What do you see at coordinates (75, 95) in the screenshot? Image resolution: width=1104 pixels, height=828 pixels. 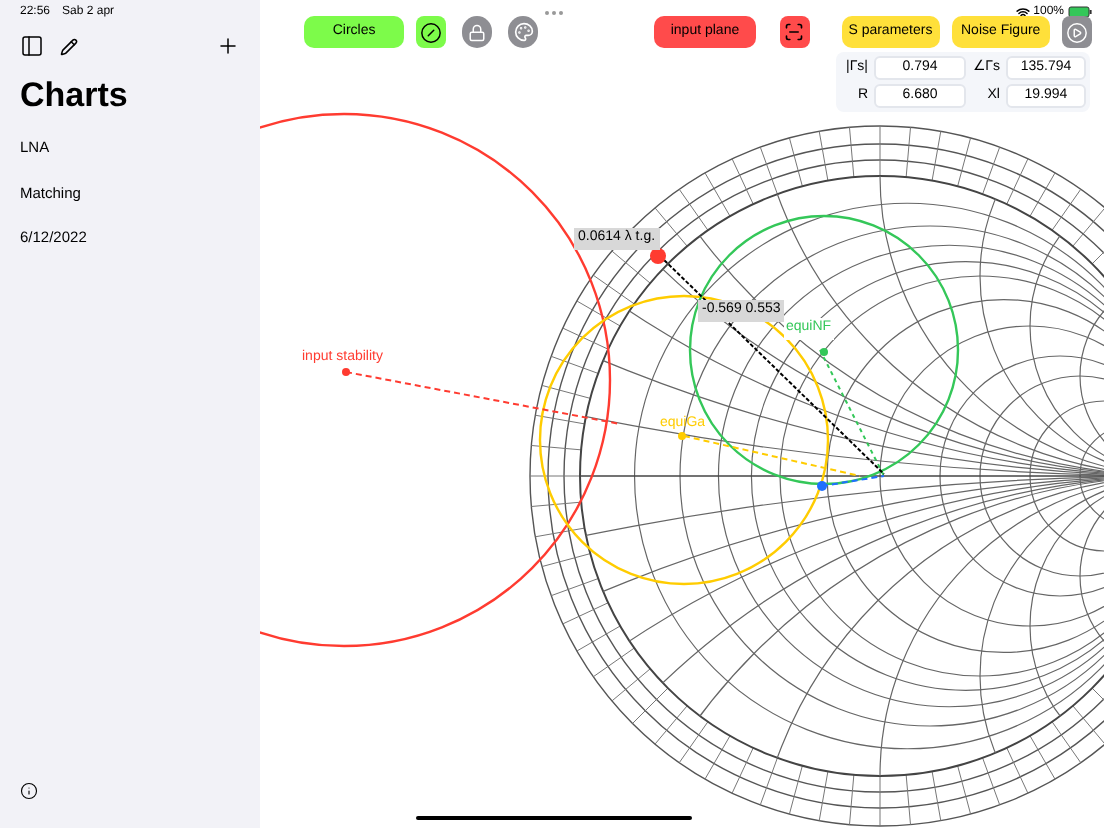 I see `sidebar-title: Charts` at bounding box center [75, 95].